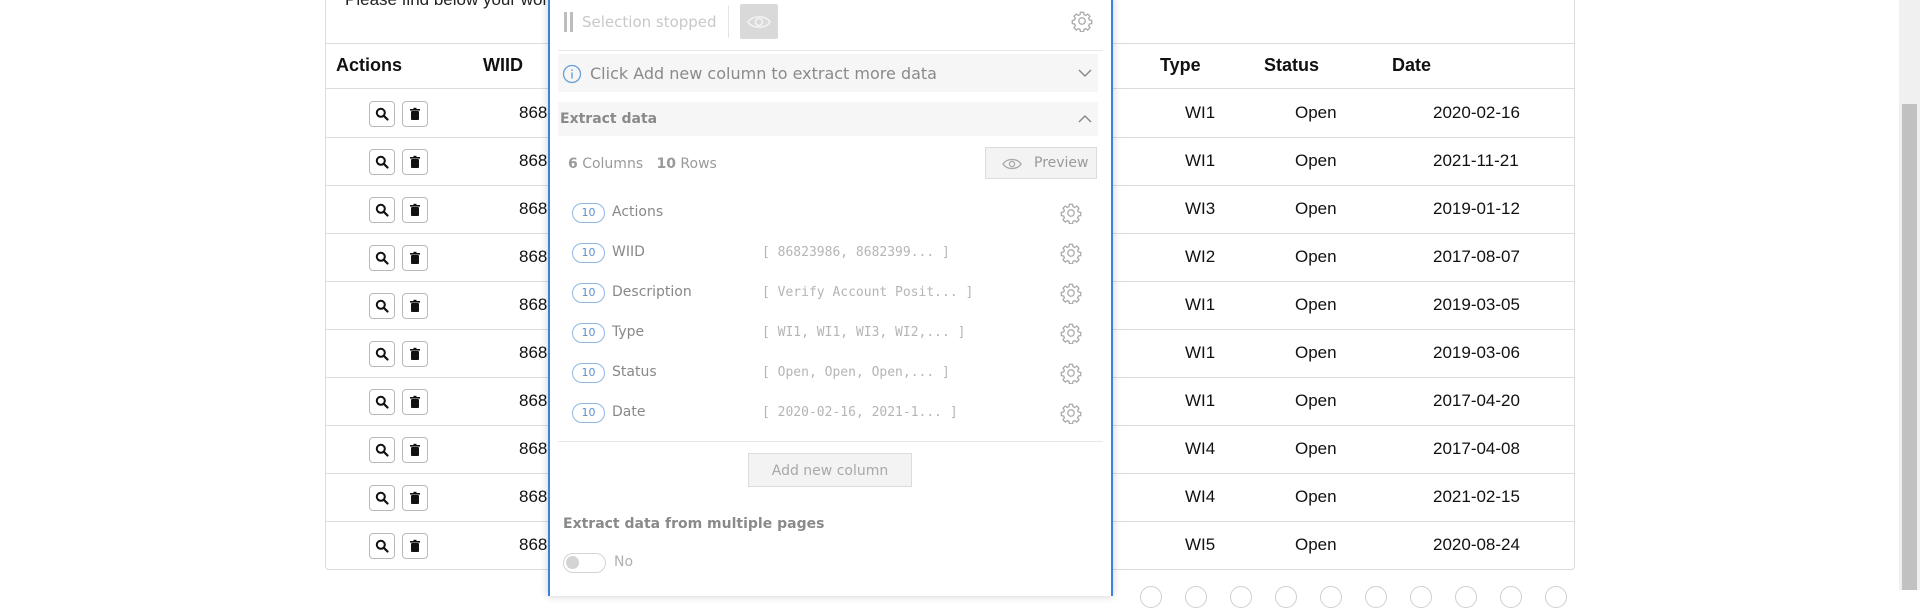  I want to click on column-preview: [ Open, Open, Open,... ], so click(856, 372).